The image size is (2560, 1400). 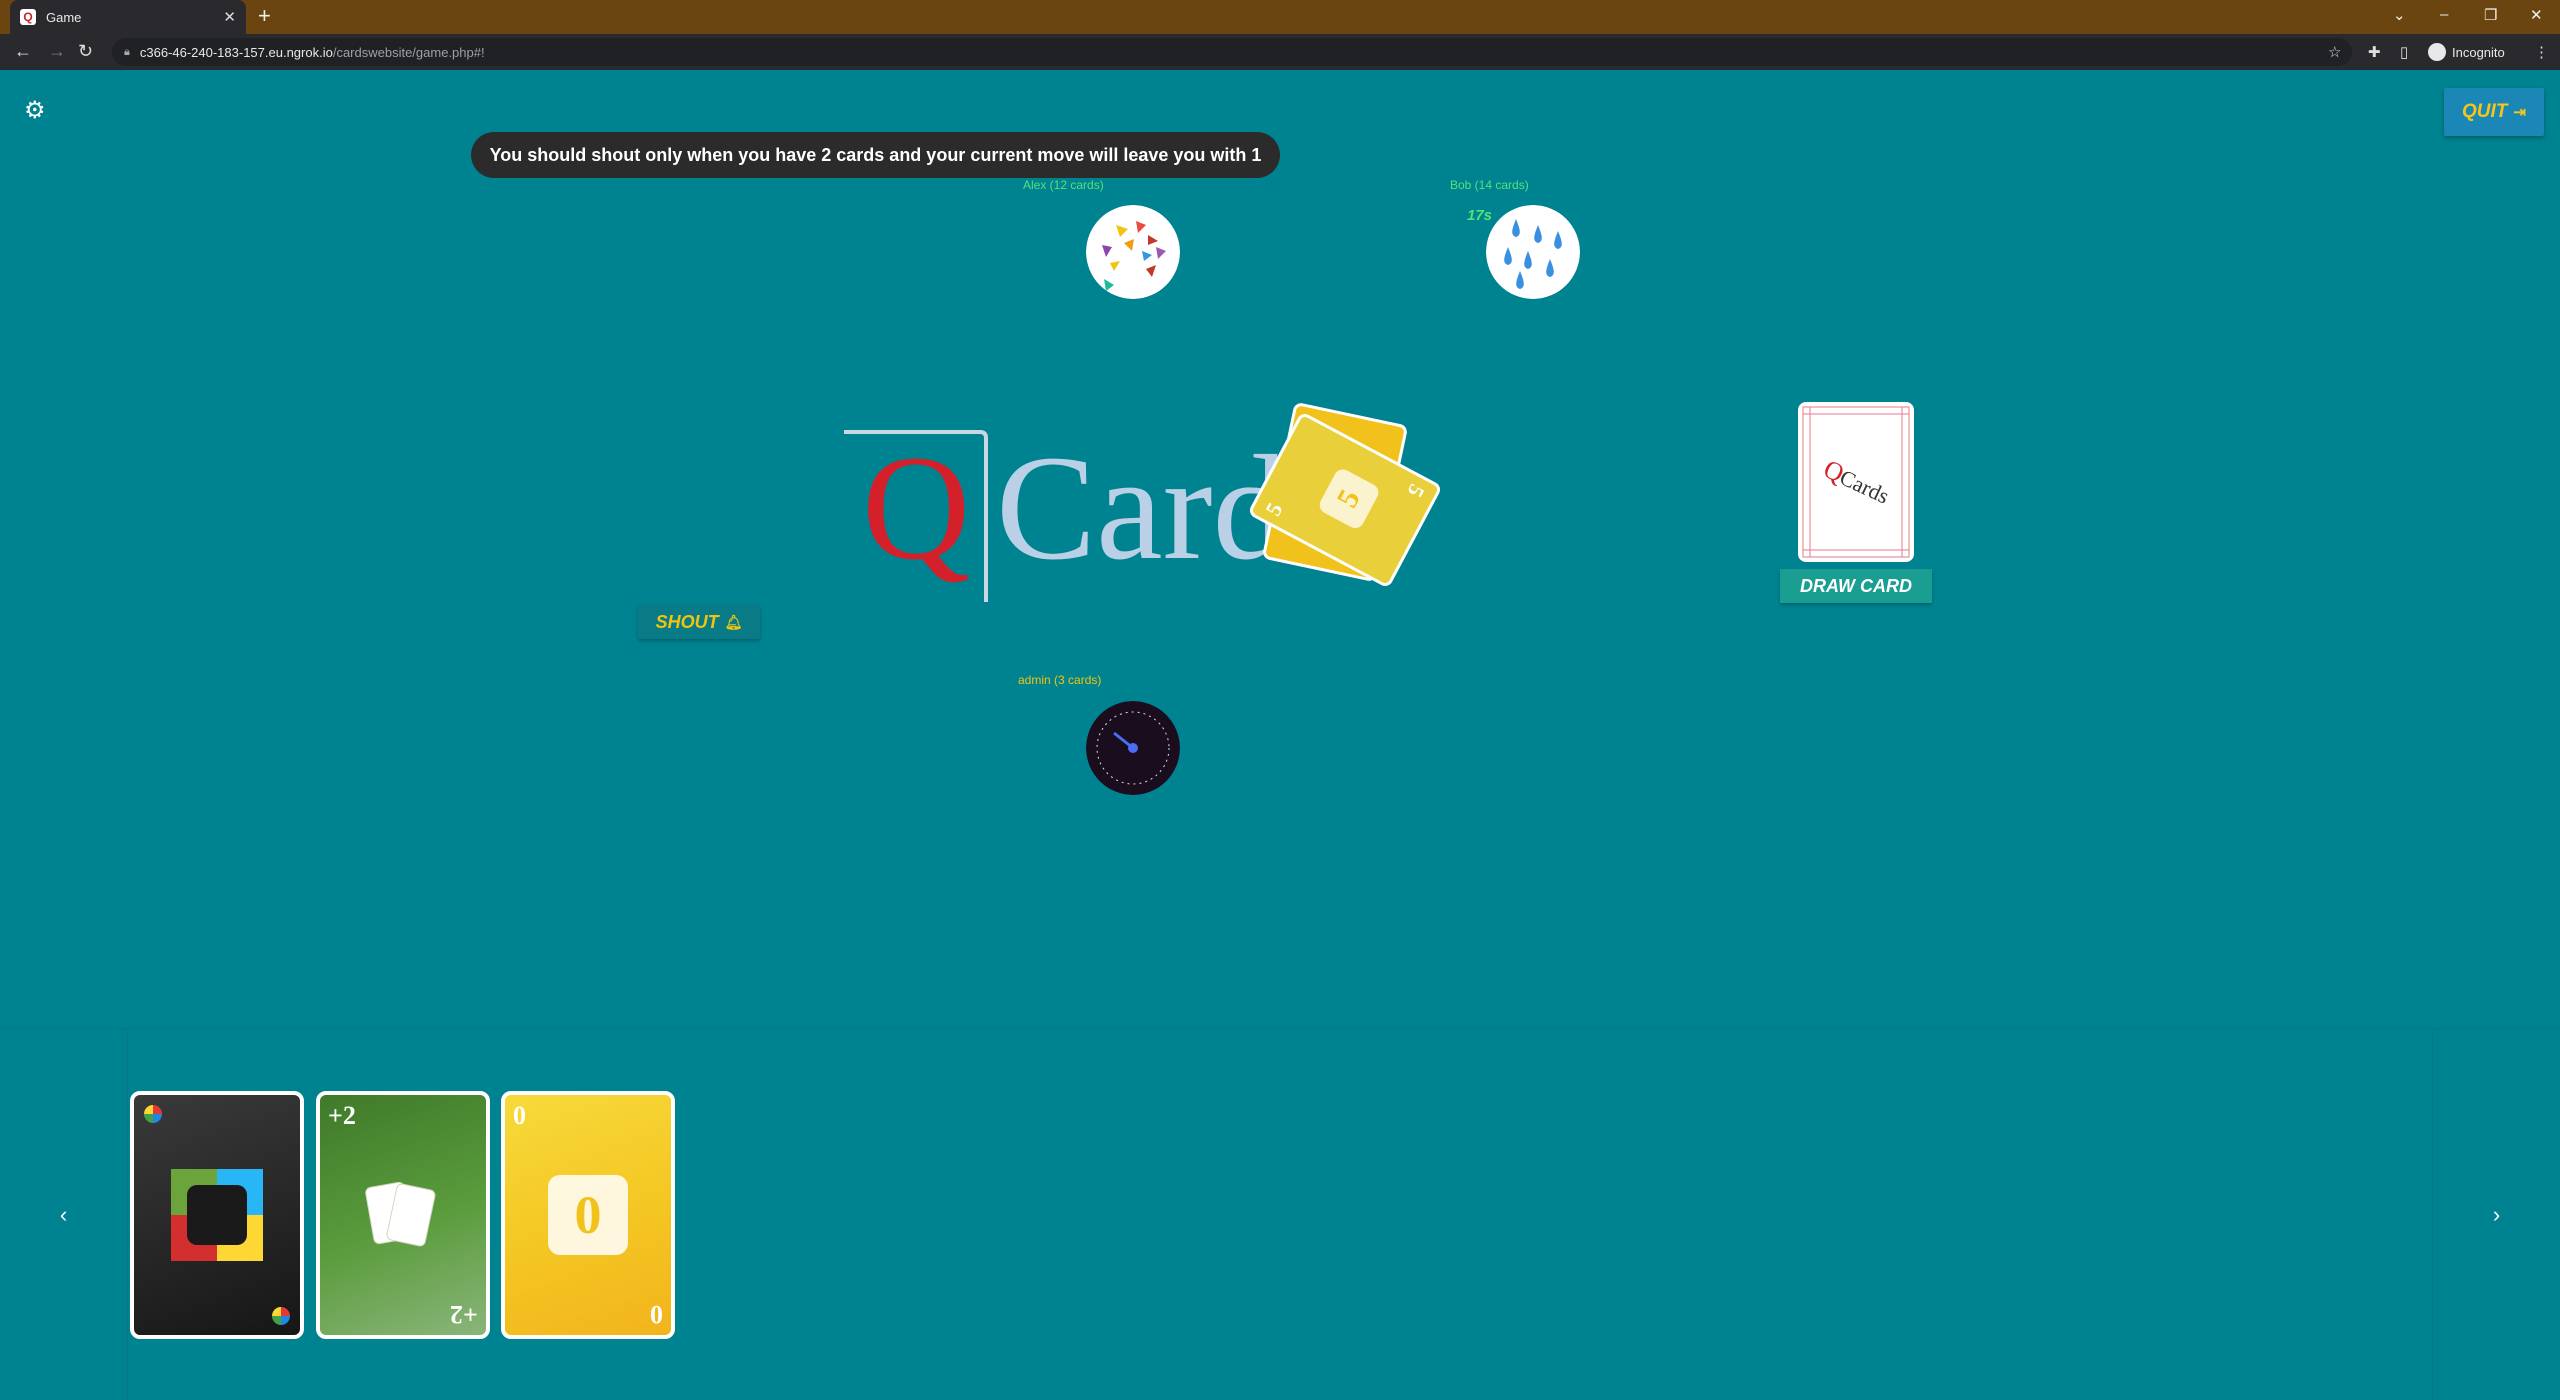 I want to click on favicon-icon: Q, so click(x=28, y=17).